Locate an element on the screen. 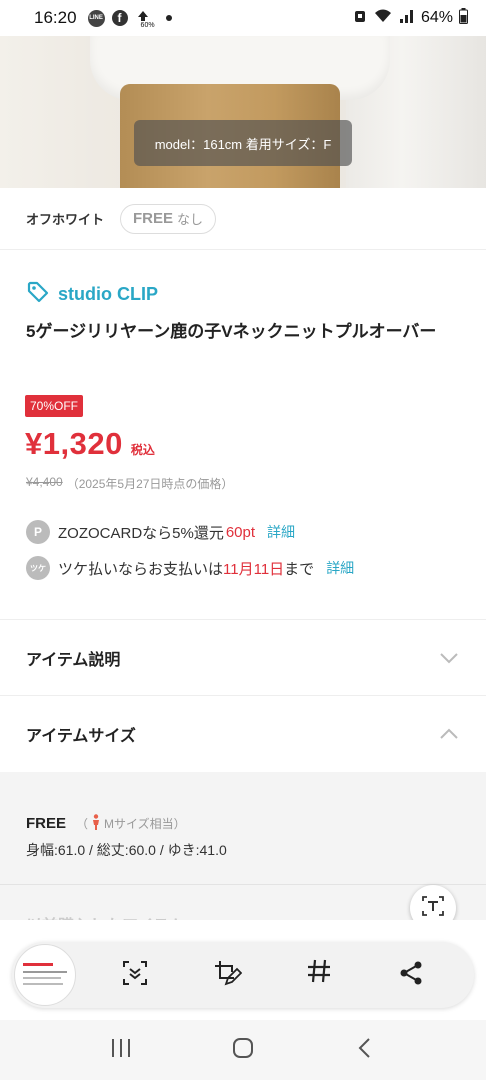 The height and width of the screenshot is (1080, 486). price: ¥1,320 税込 is located at coordinates (90, 444).